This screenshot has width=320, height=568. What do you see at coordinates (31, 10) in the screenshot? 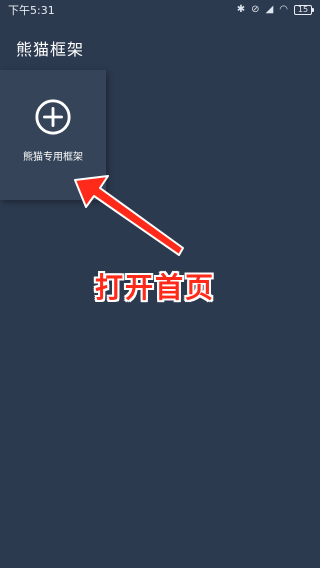
I see `status-time: 下午5:31` at bounding box center [31, 10].